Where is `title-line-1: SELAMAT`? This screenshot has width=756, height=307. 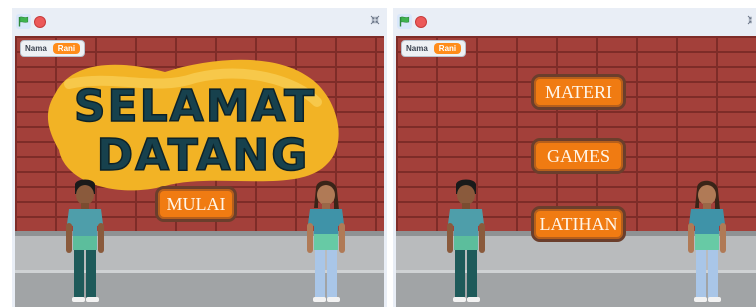 title-line-1: SELAMAT is located at coordinates (195, 106).